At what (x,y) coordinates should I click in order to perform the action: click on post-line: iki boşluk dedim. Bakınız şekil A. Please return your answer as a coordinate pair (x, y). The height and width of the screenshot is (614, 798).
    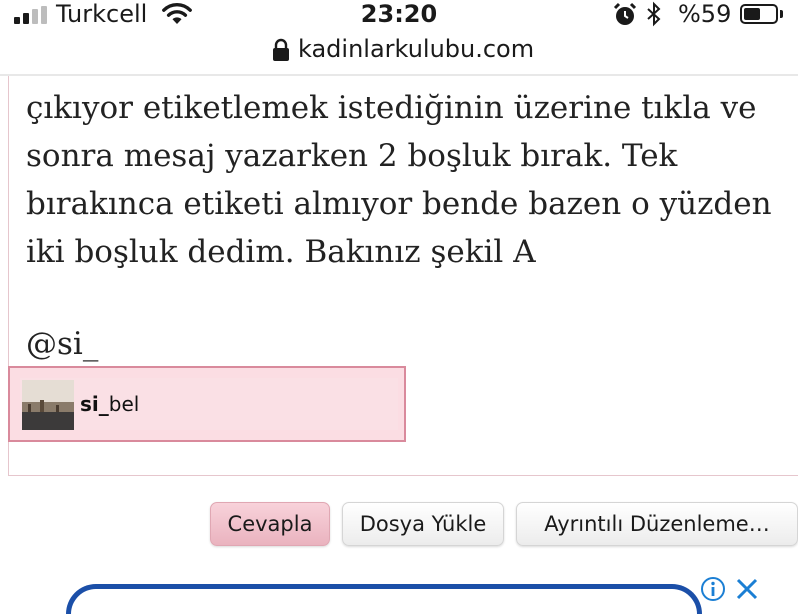
    Looking at the image, I should click on (281, 252).